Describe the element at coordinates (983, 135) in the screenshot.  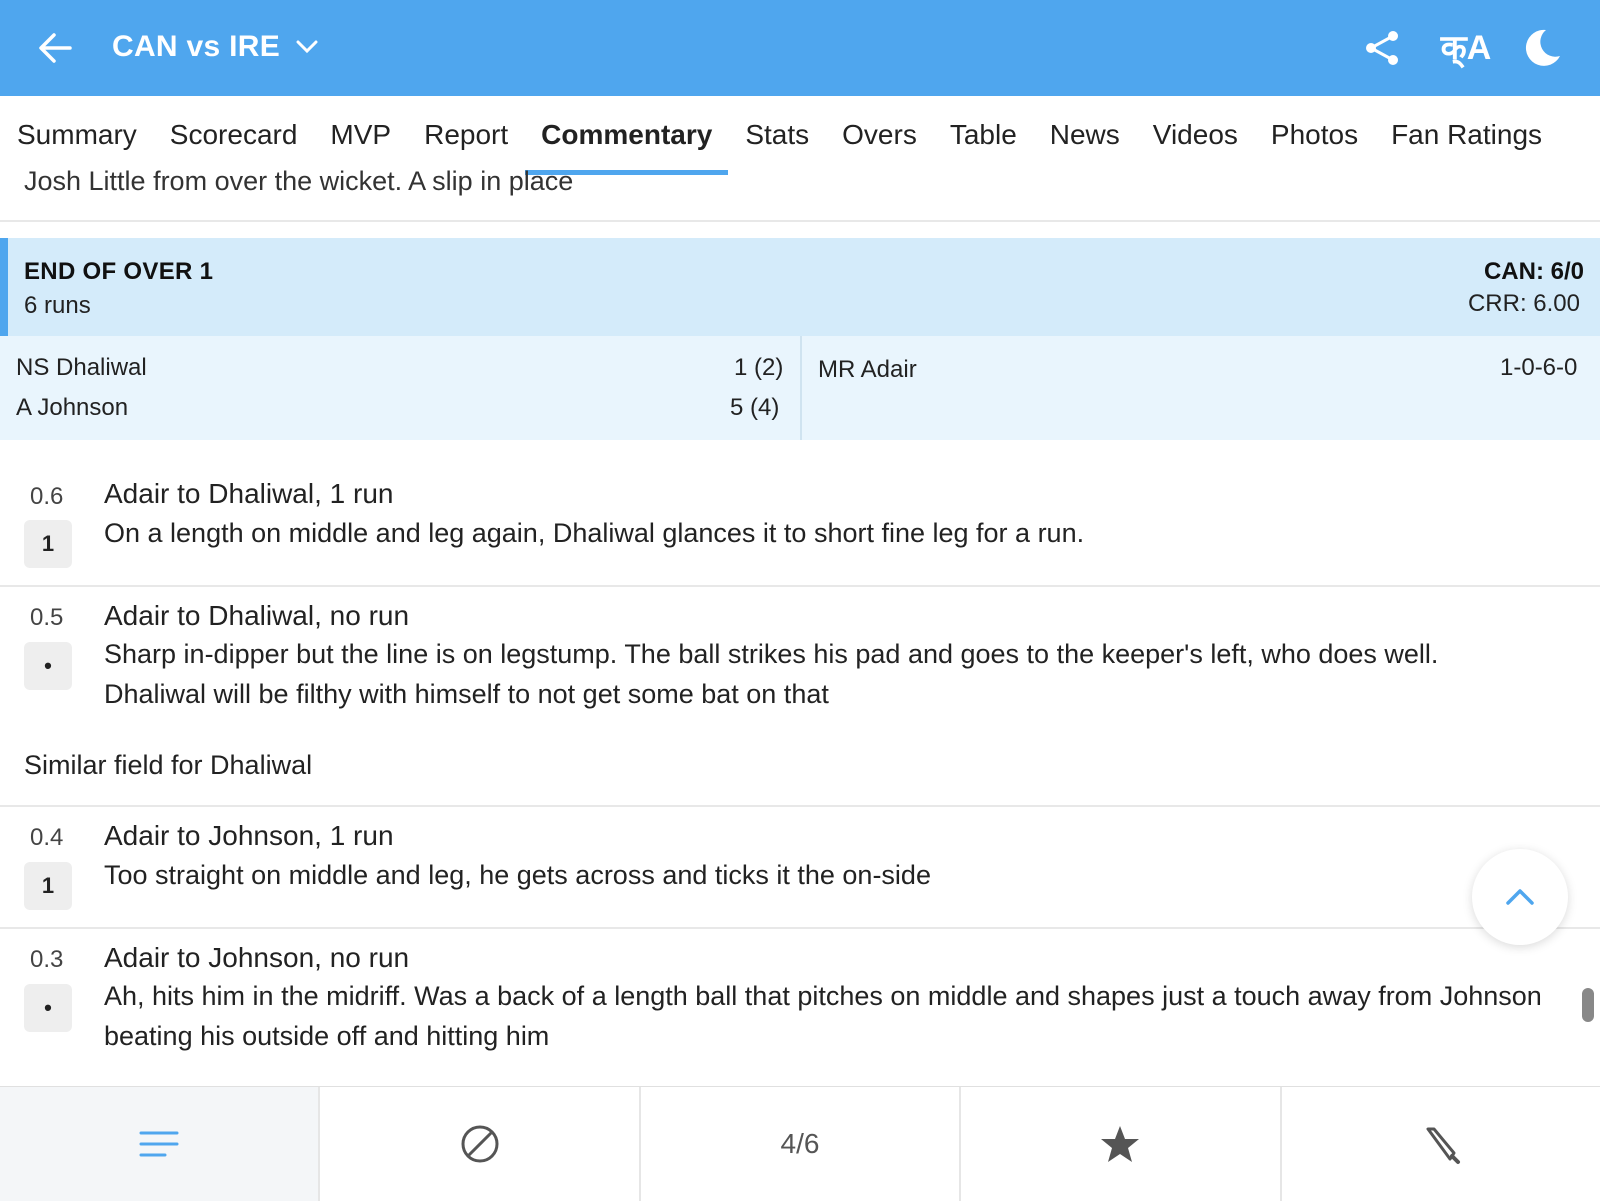
I see `tab-table: Table` at that location.